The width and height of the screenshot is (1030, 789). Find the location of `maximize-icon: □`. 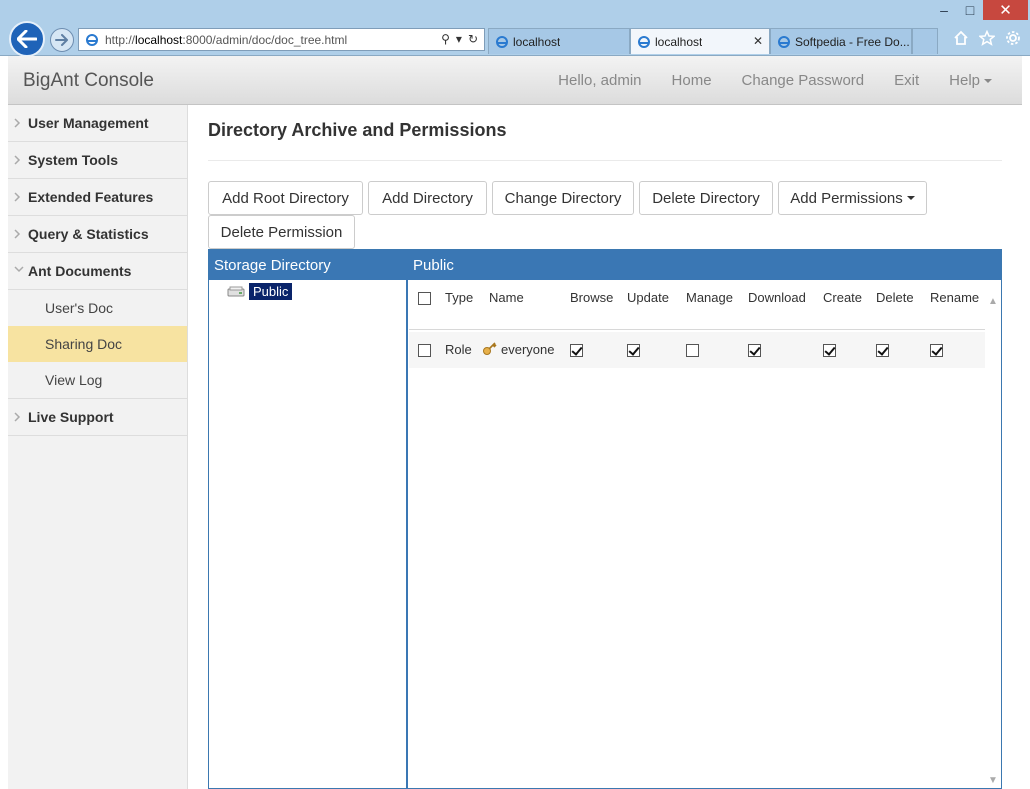

maximize-icon: □ is located at coordinates (970, 10).